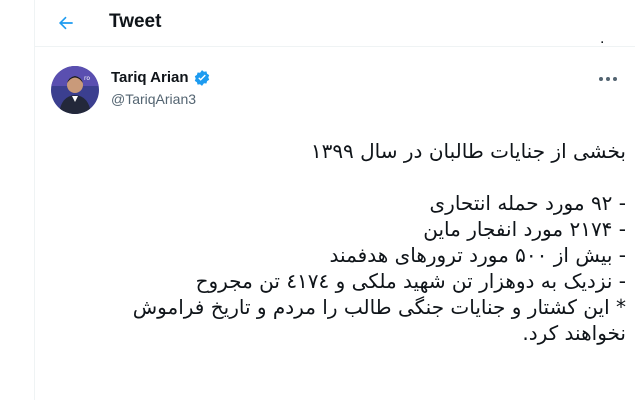  What do you see at coordinates (528, 203) in the screenshot?
I see `tweet-line: - ۹۲ مورد حمله انتحاری` at bounding box center [528, 203].